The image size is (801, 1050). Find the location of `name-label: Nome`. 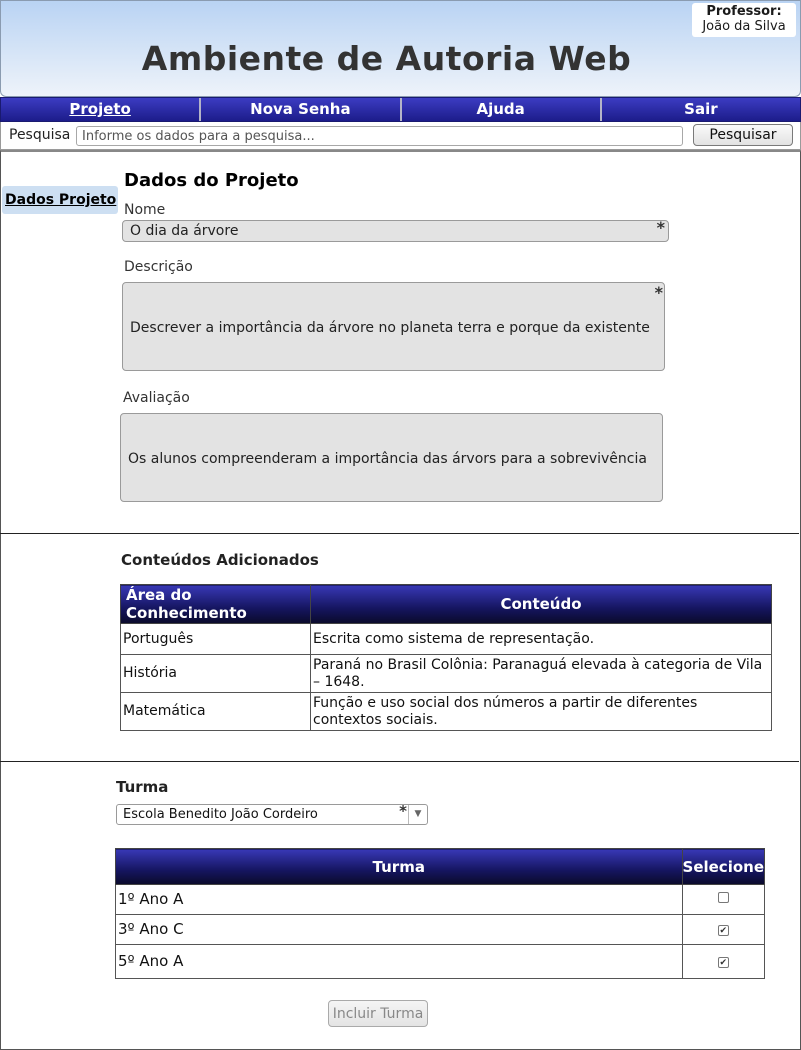

name-label: Nome is located at coordinates (145, 210).